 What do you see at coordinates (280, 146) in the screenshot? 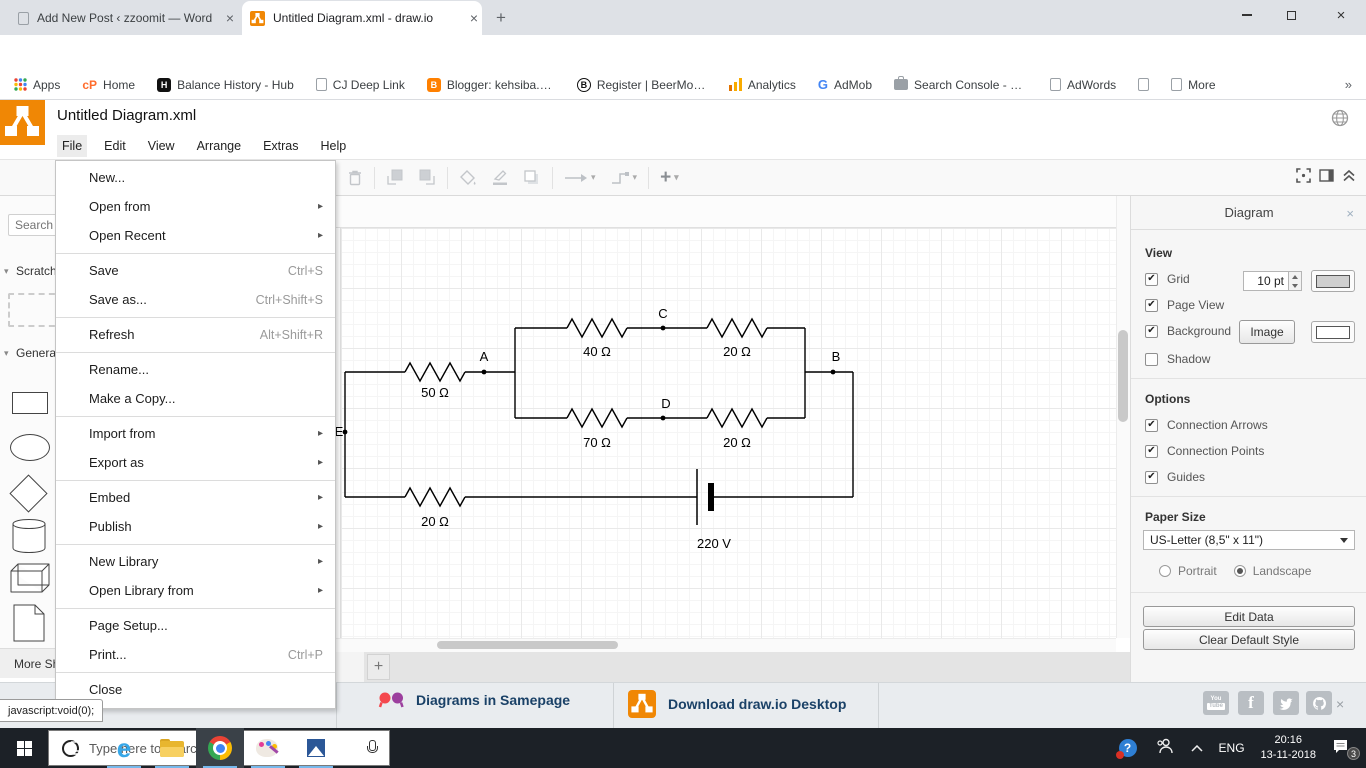
I see `menu-extras: Extras` at bounding box center [280, 146].